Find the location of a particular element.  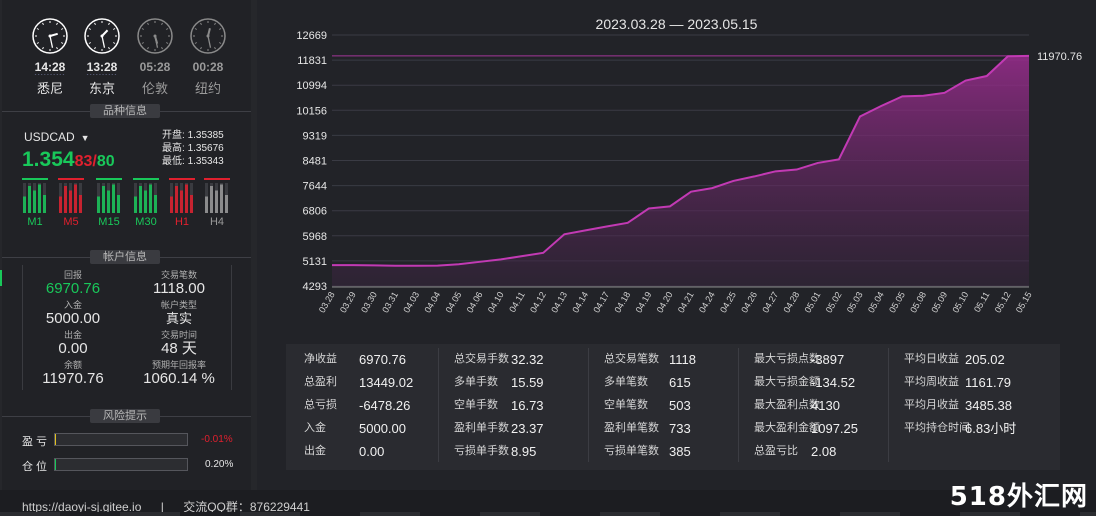

low-label: 最低: is located at coordinates (173, 161).